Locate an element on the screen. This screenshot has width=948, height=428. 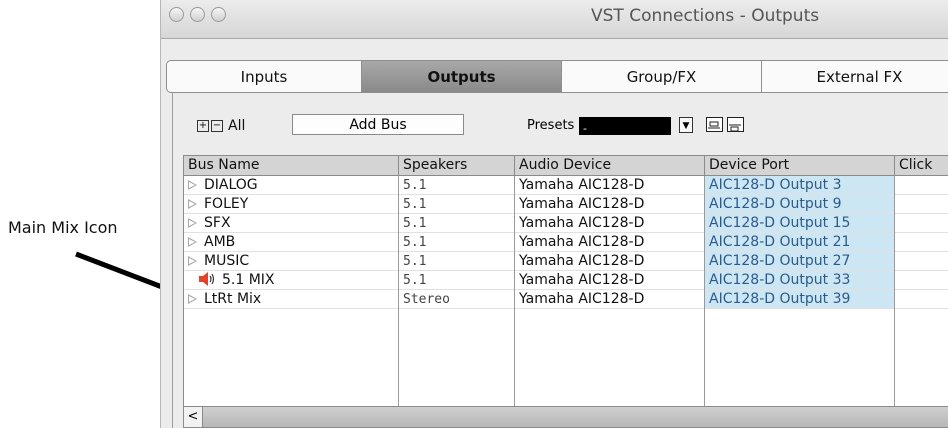
table-cell-port: AIC128-D Output 27 is located at coordinates (800, 261).